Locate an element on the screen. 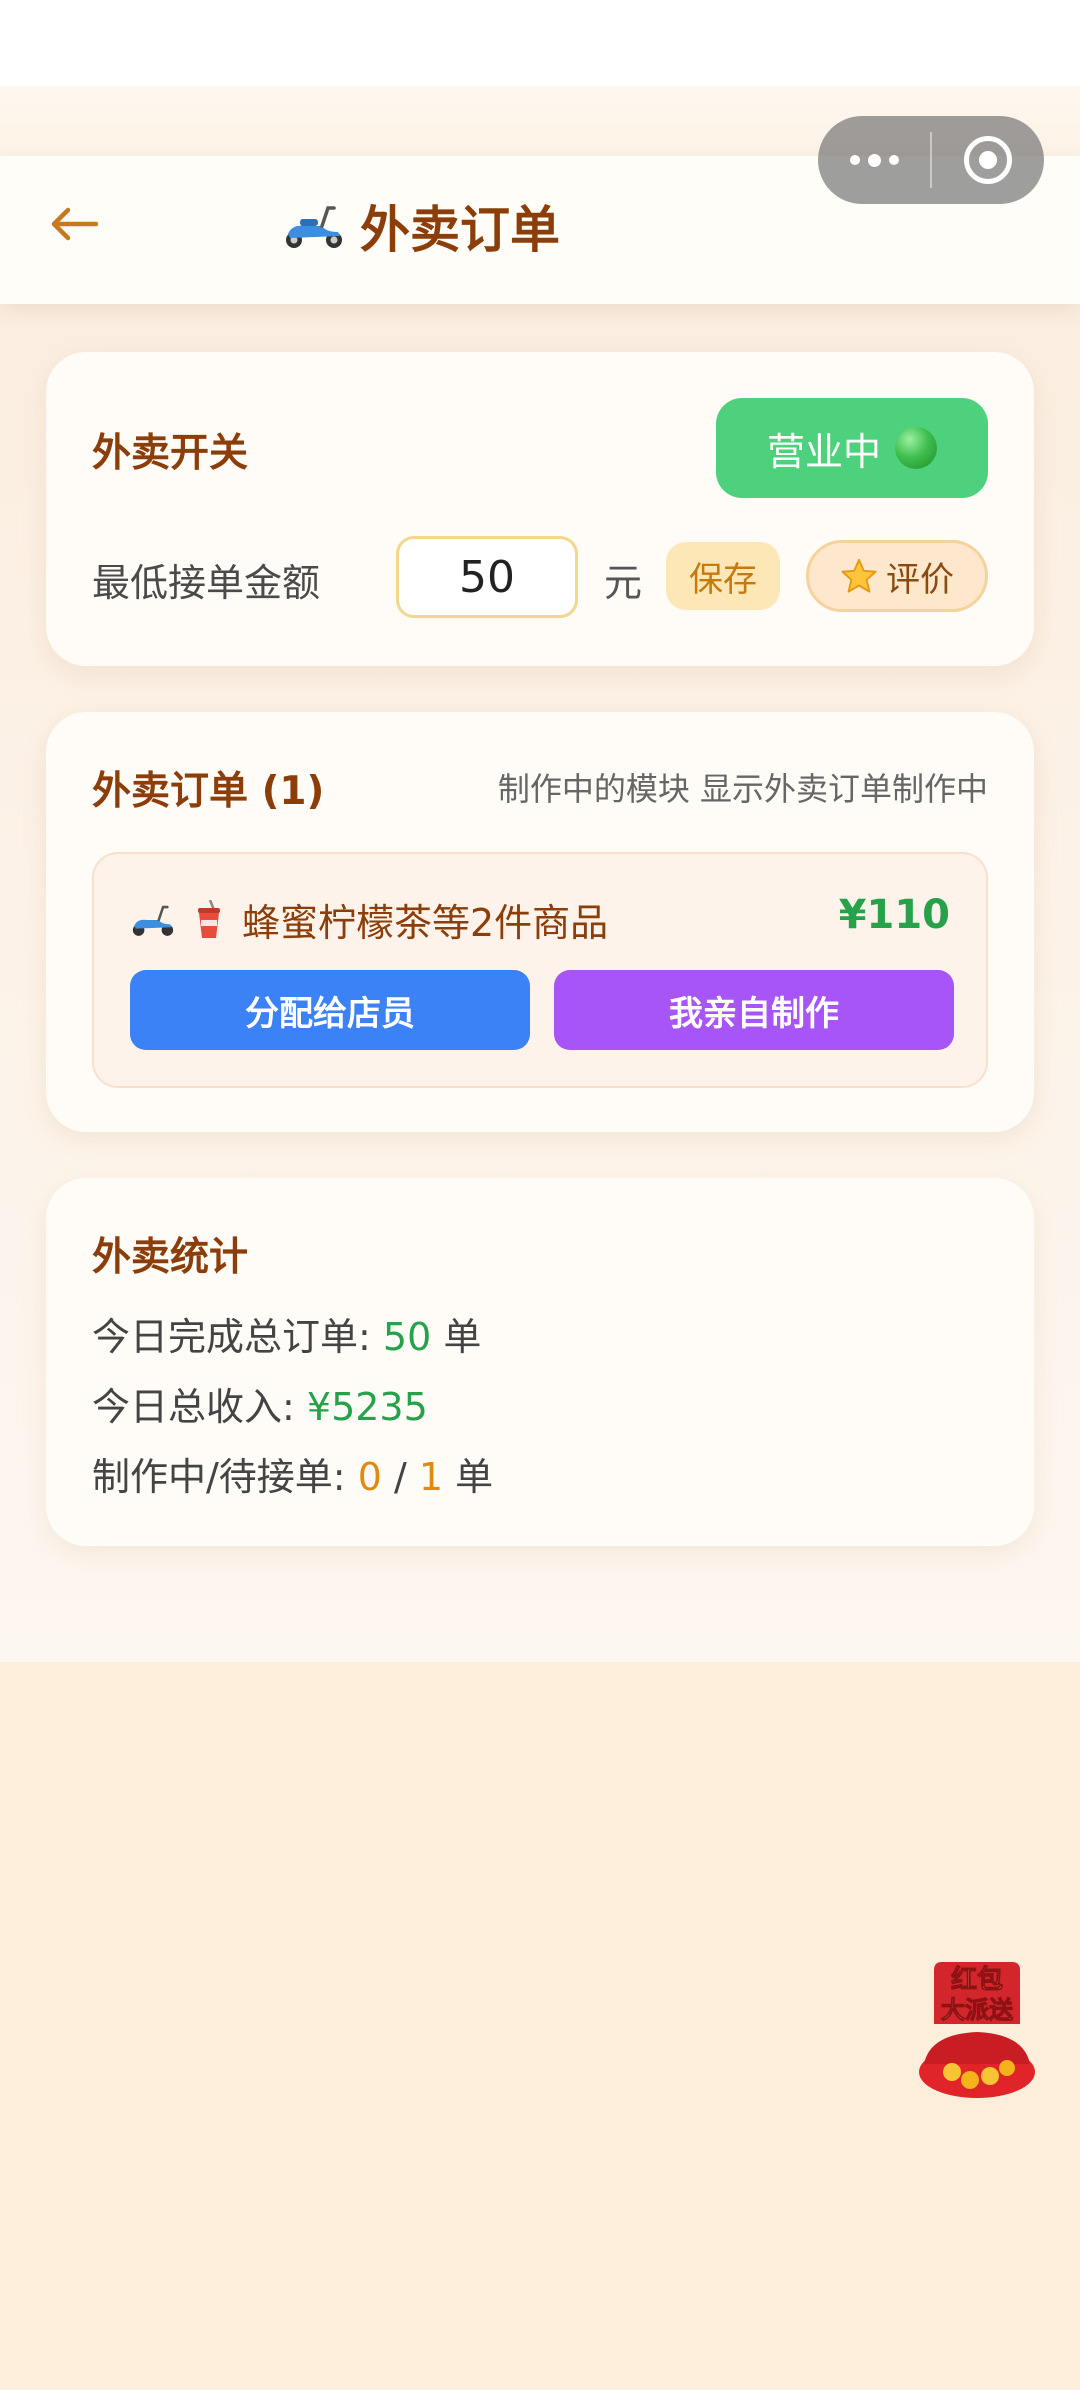  order-item: 蜂蜜柠檬茶等2件商品 ¥110 分配给店员 我亲自制作 is located at coordinates (540, 970).